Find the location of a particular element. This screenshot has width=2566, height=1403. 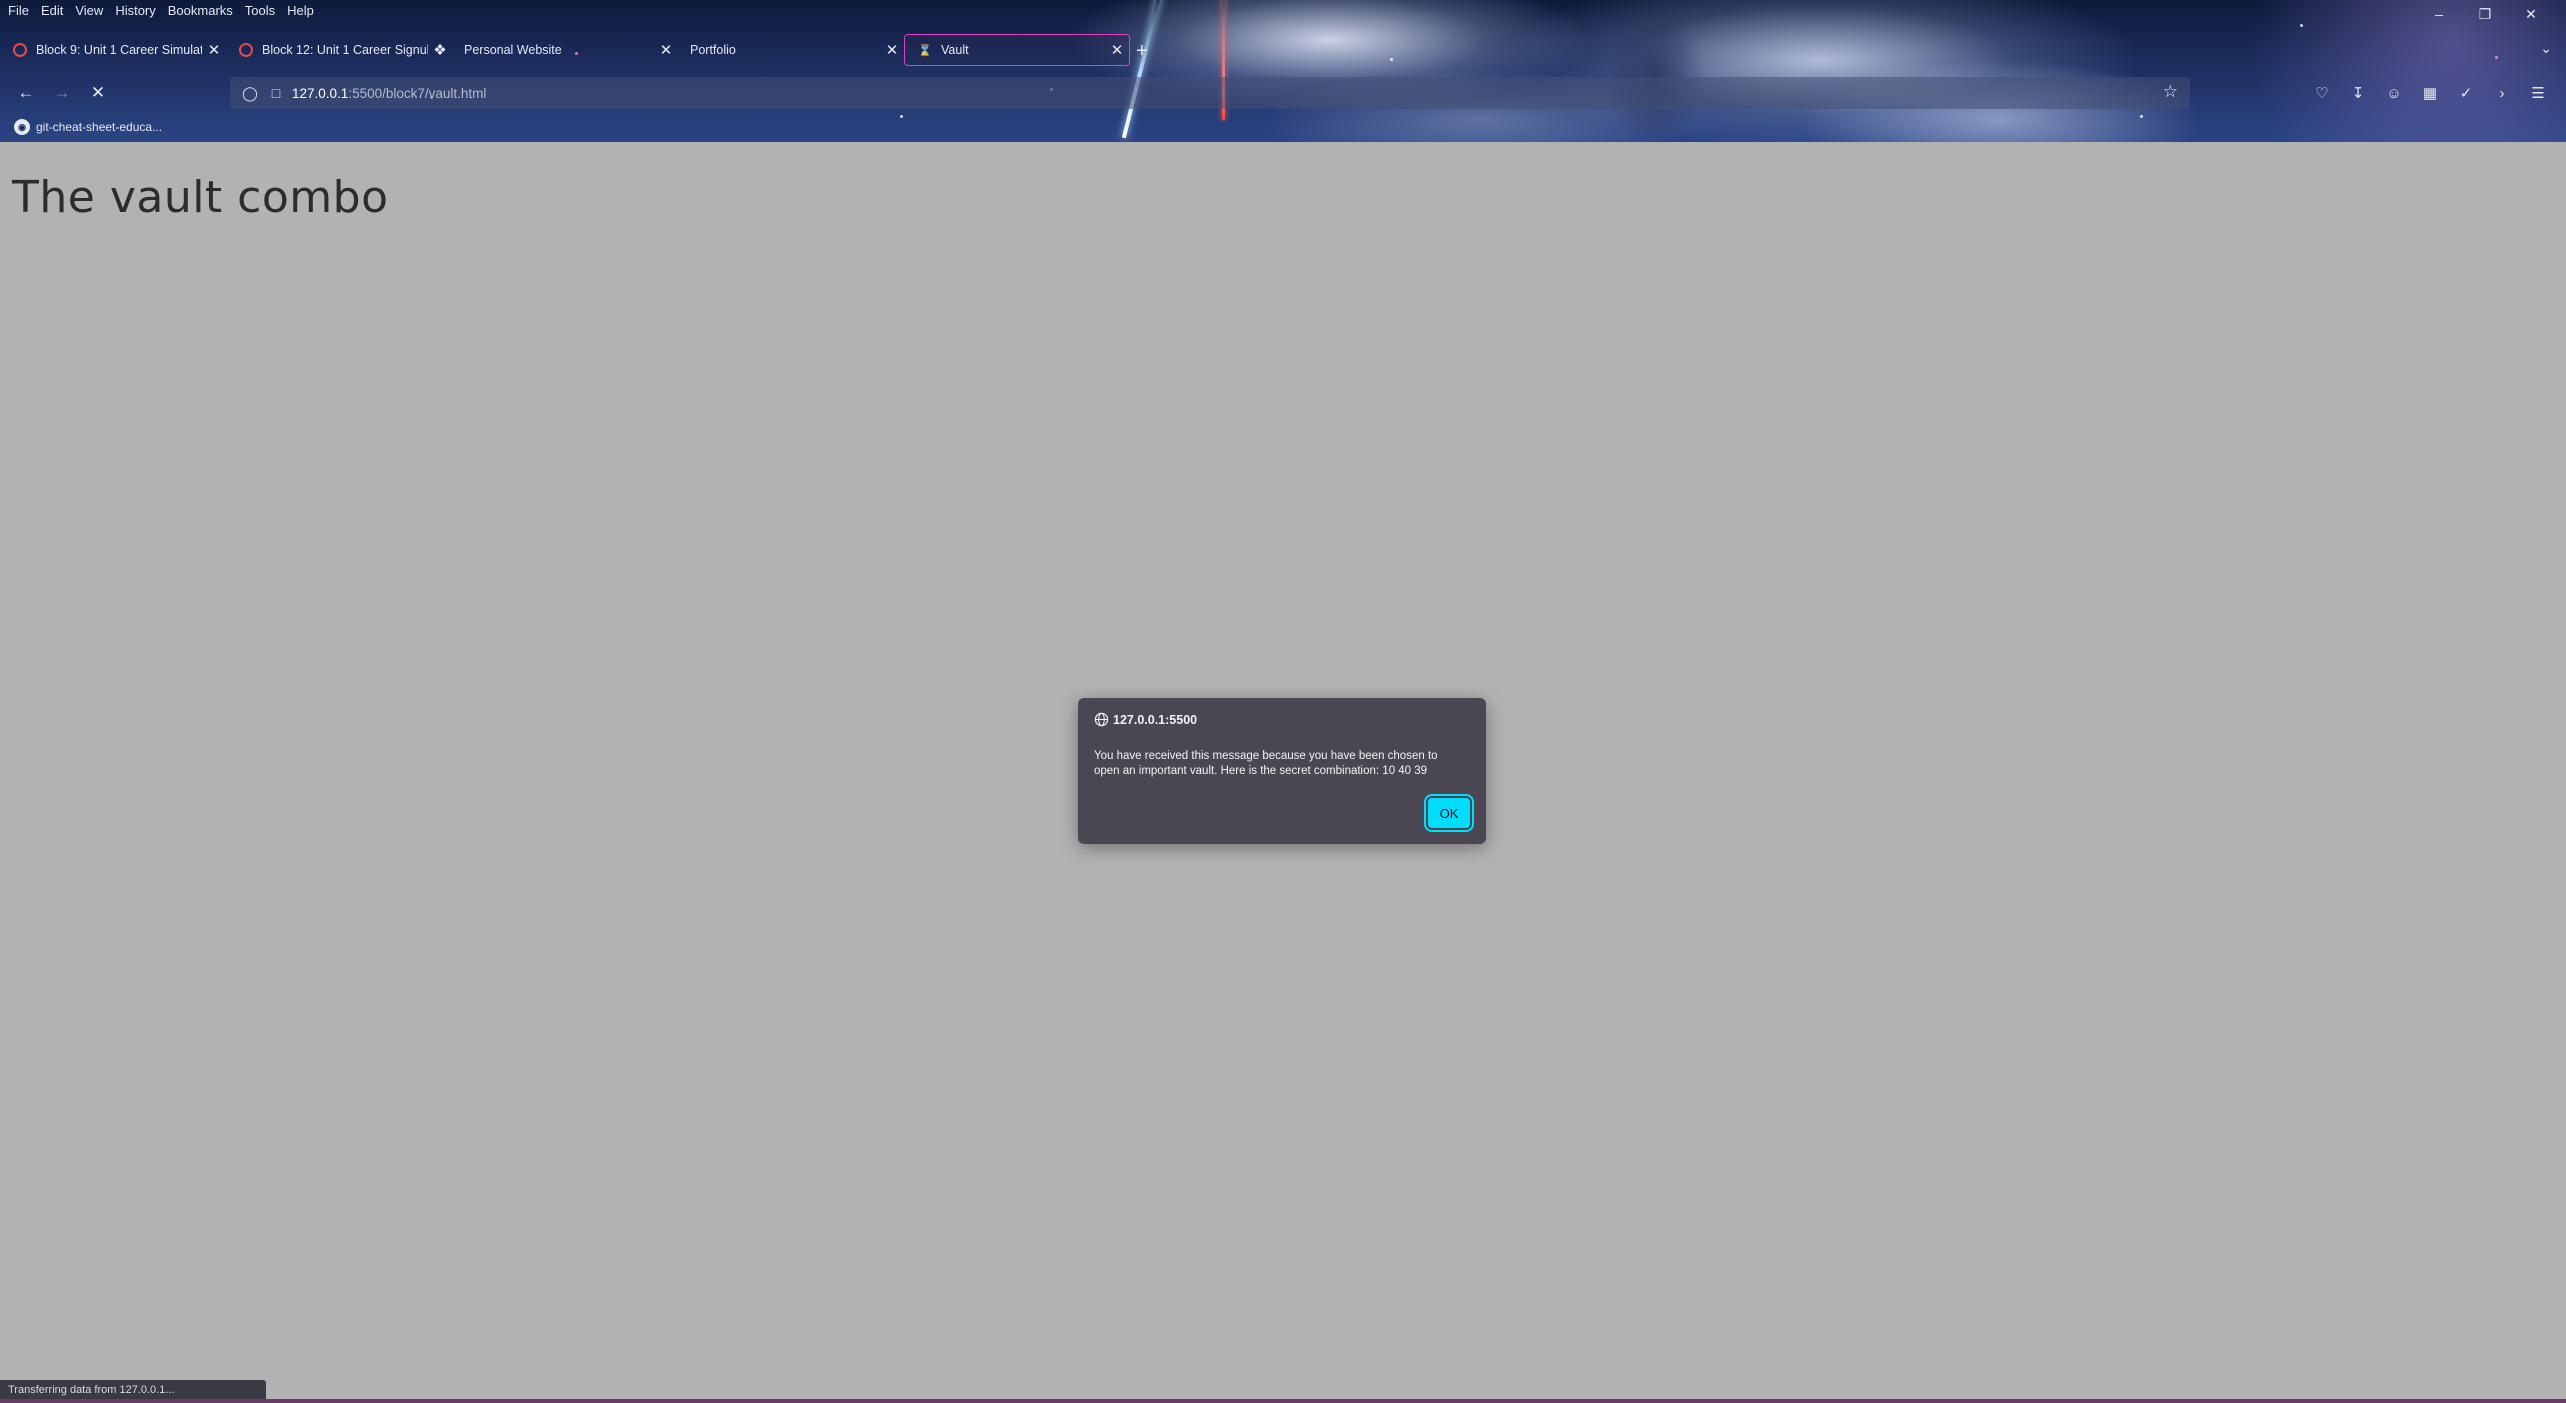

speaker-icon: ❖ is located at coordinates (440, 50).